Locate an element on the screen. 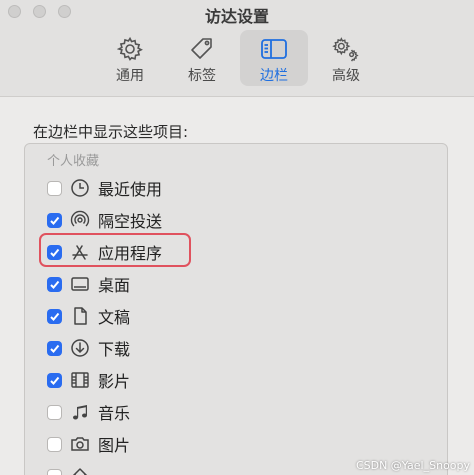 The image size is (474, 475). watermark: CSDN @Yael_Snoopy is located at coordinates (412, 465).